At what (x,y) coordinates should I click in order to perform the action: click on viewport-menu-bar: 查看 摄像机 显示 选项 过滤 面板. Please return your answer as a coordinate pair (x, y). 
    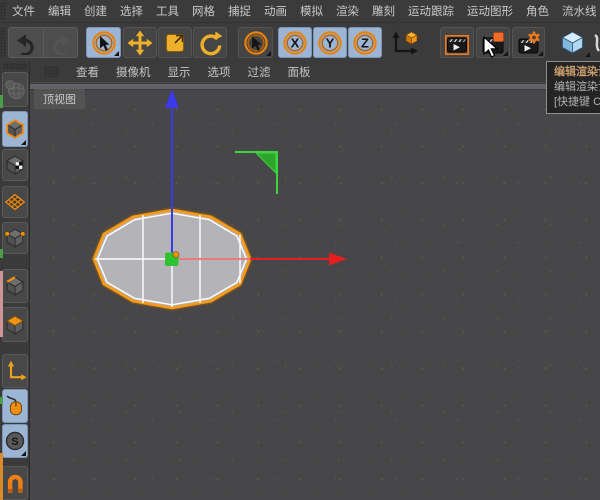
    Looking at the image, I should click on (315, 72).